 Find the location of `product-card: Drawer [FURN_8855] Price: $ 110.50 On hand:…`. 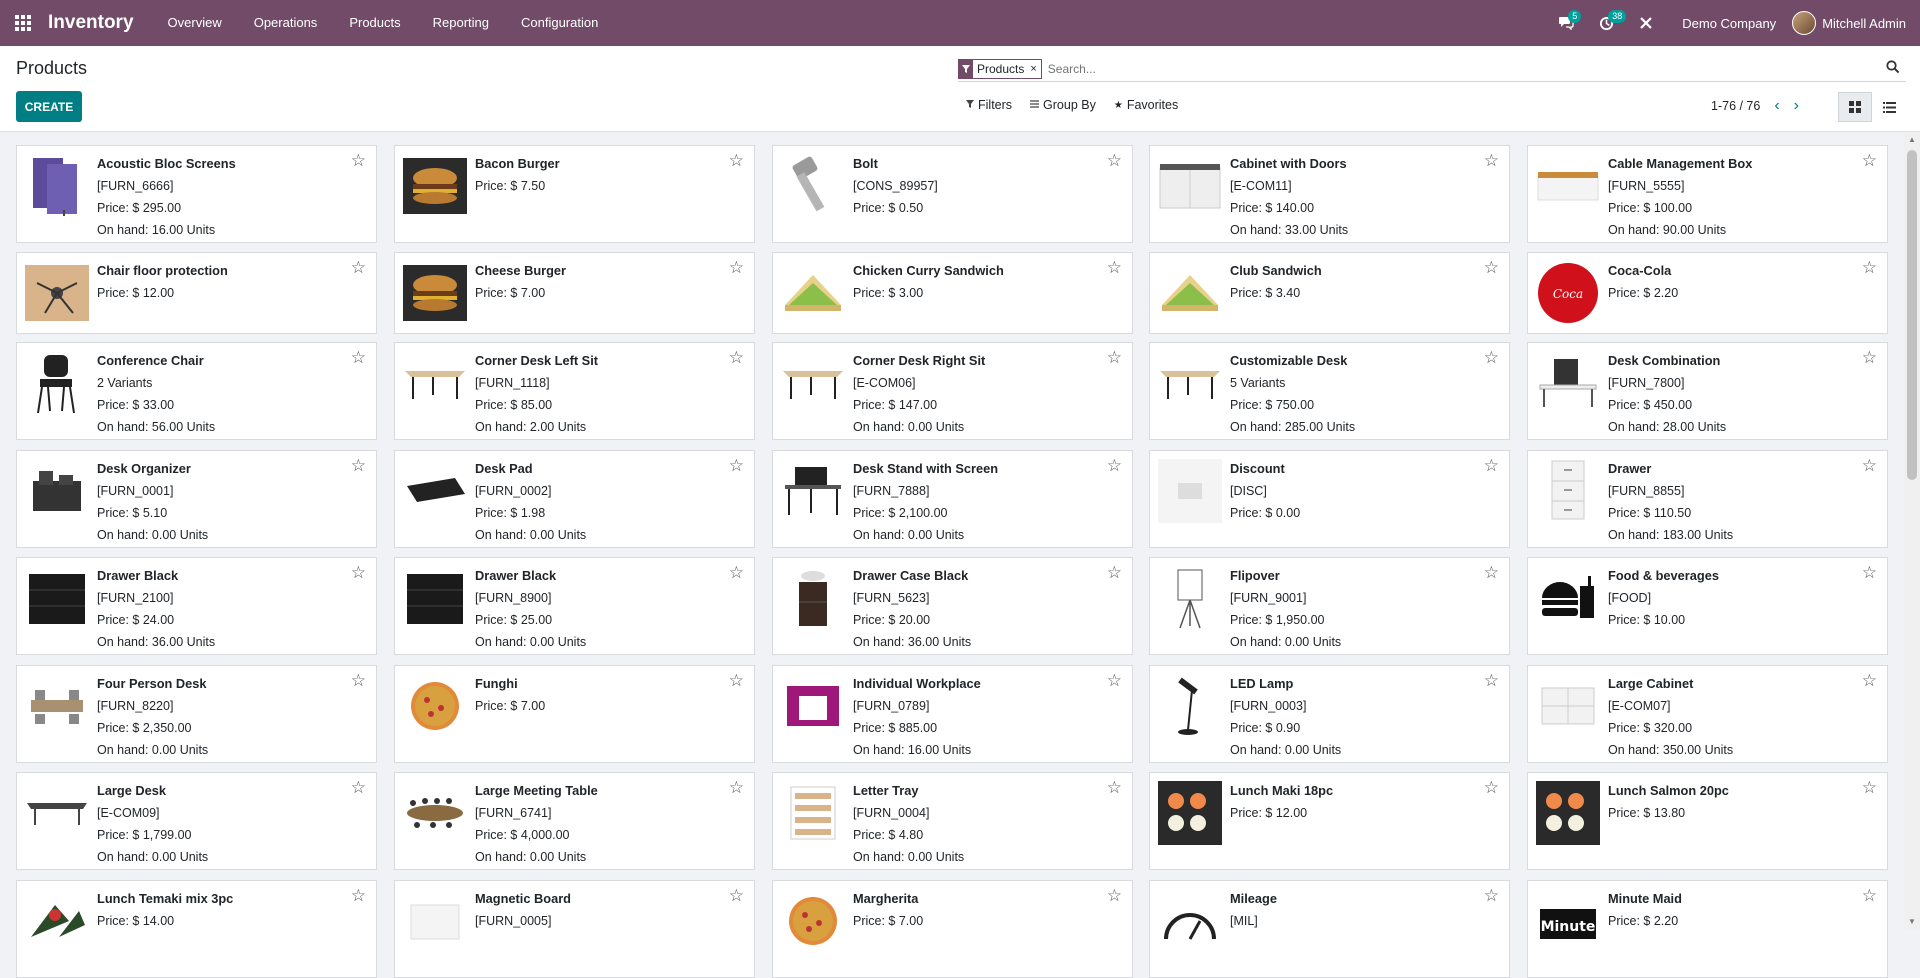

product-card: Drawer [FURN_8855] Price: $ 110.50 On hand:… is located at coordinates (1707, 499).